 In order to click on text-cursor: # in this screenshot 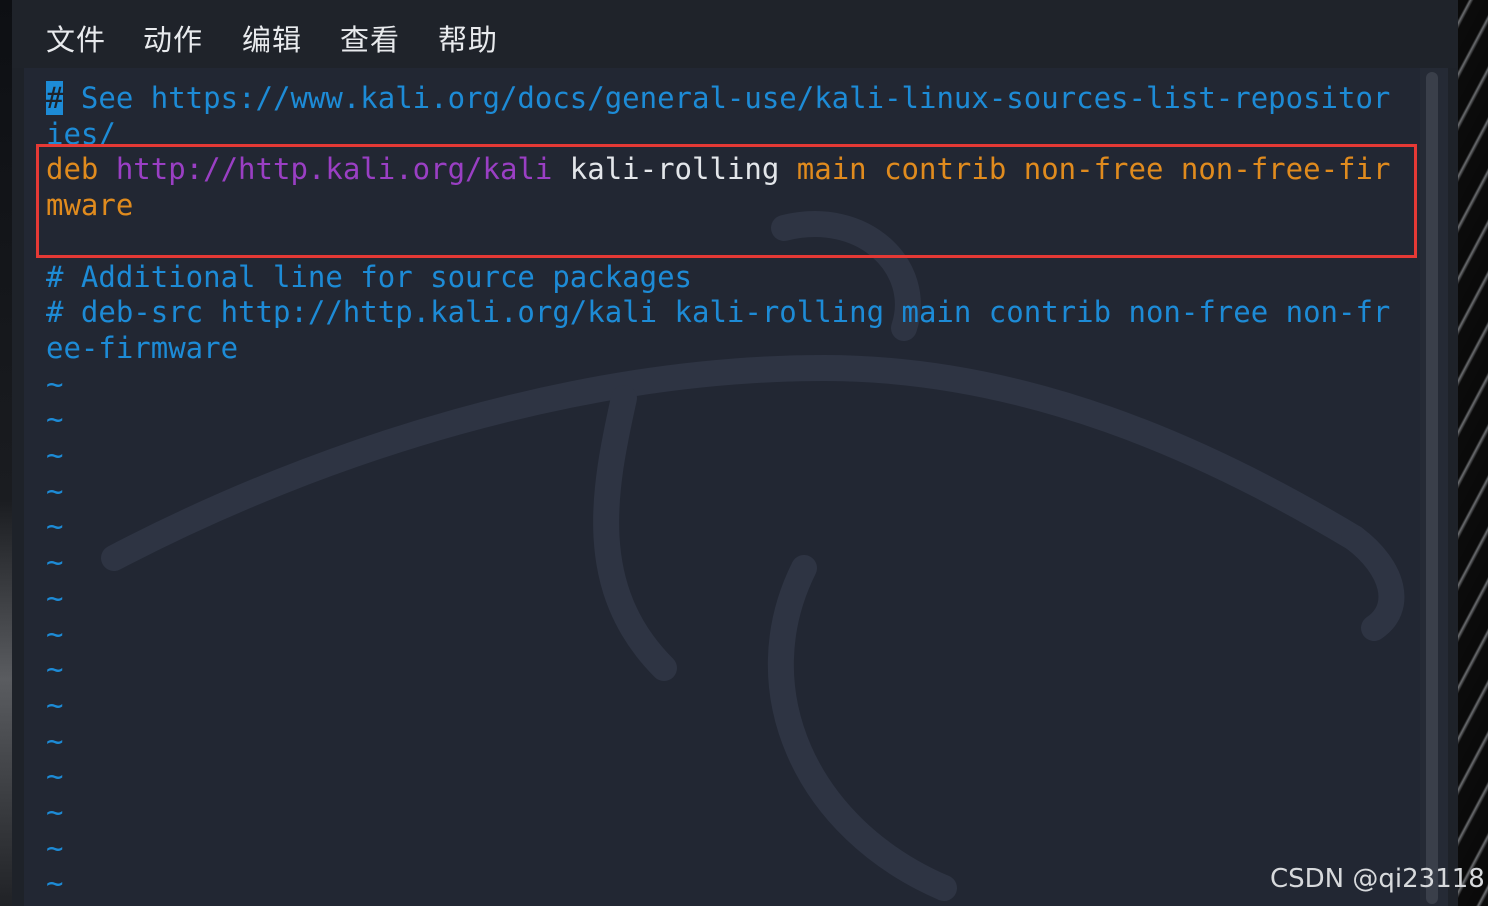, I will do `click(55, 98)`.